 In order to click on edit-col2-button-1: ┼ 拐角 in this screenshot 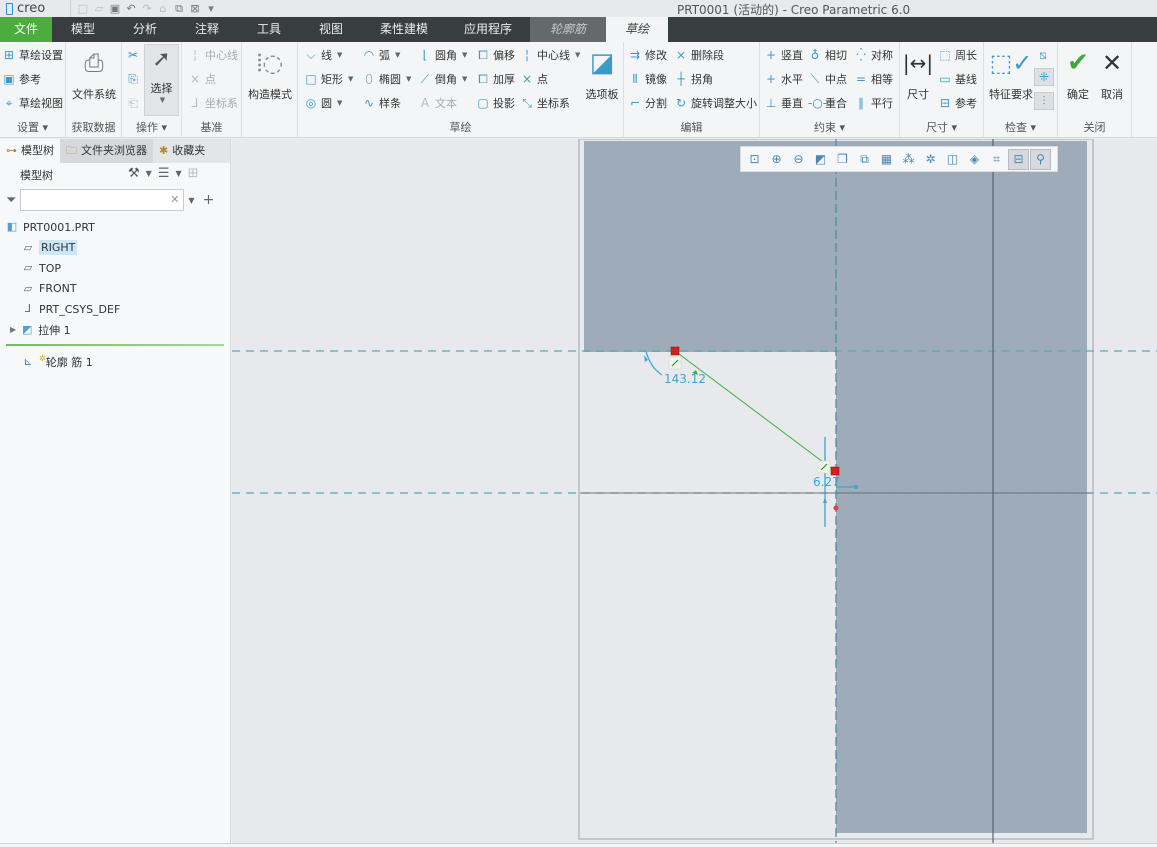, I will do `click(693, 79)`.